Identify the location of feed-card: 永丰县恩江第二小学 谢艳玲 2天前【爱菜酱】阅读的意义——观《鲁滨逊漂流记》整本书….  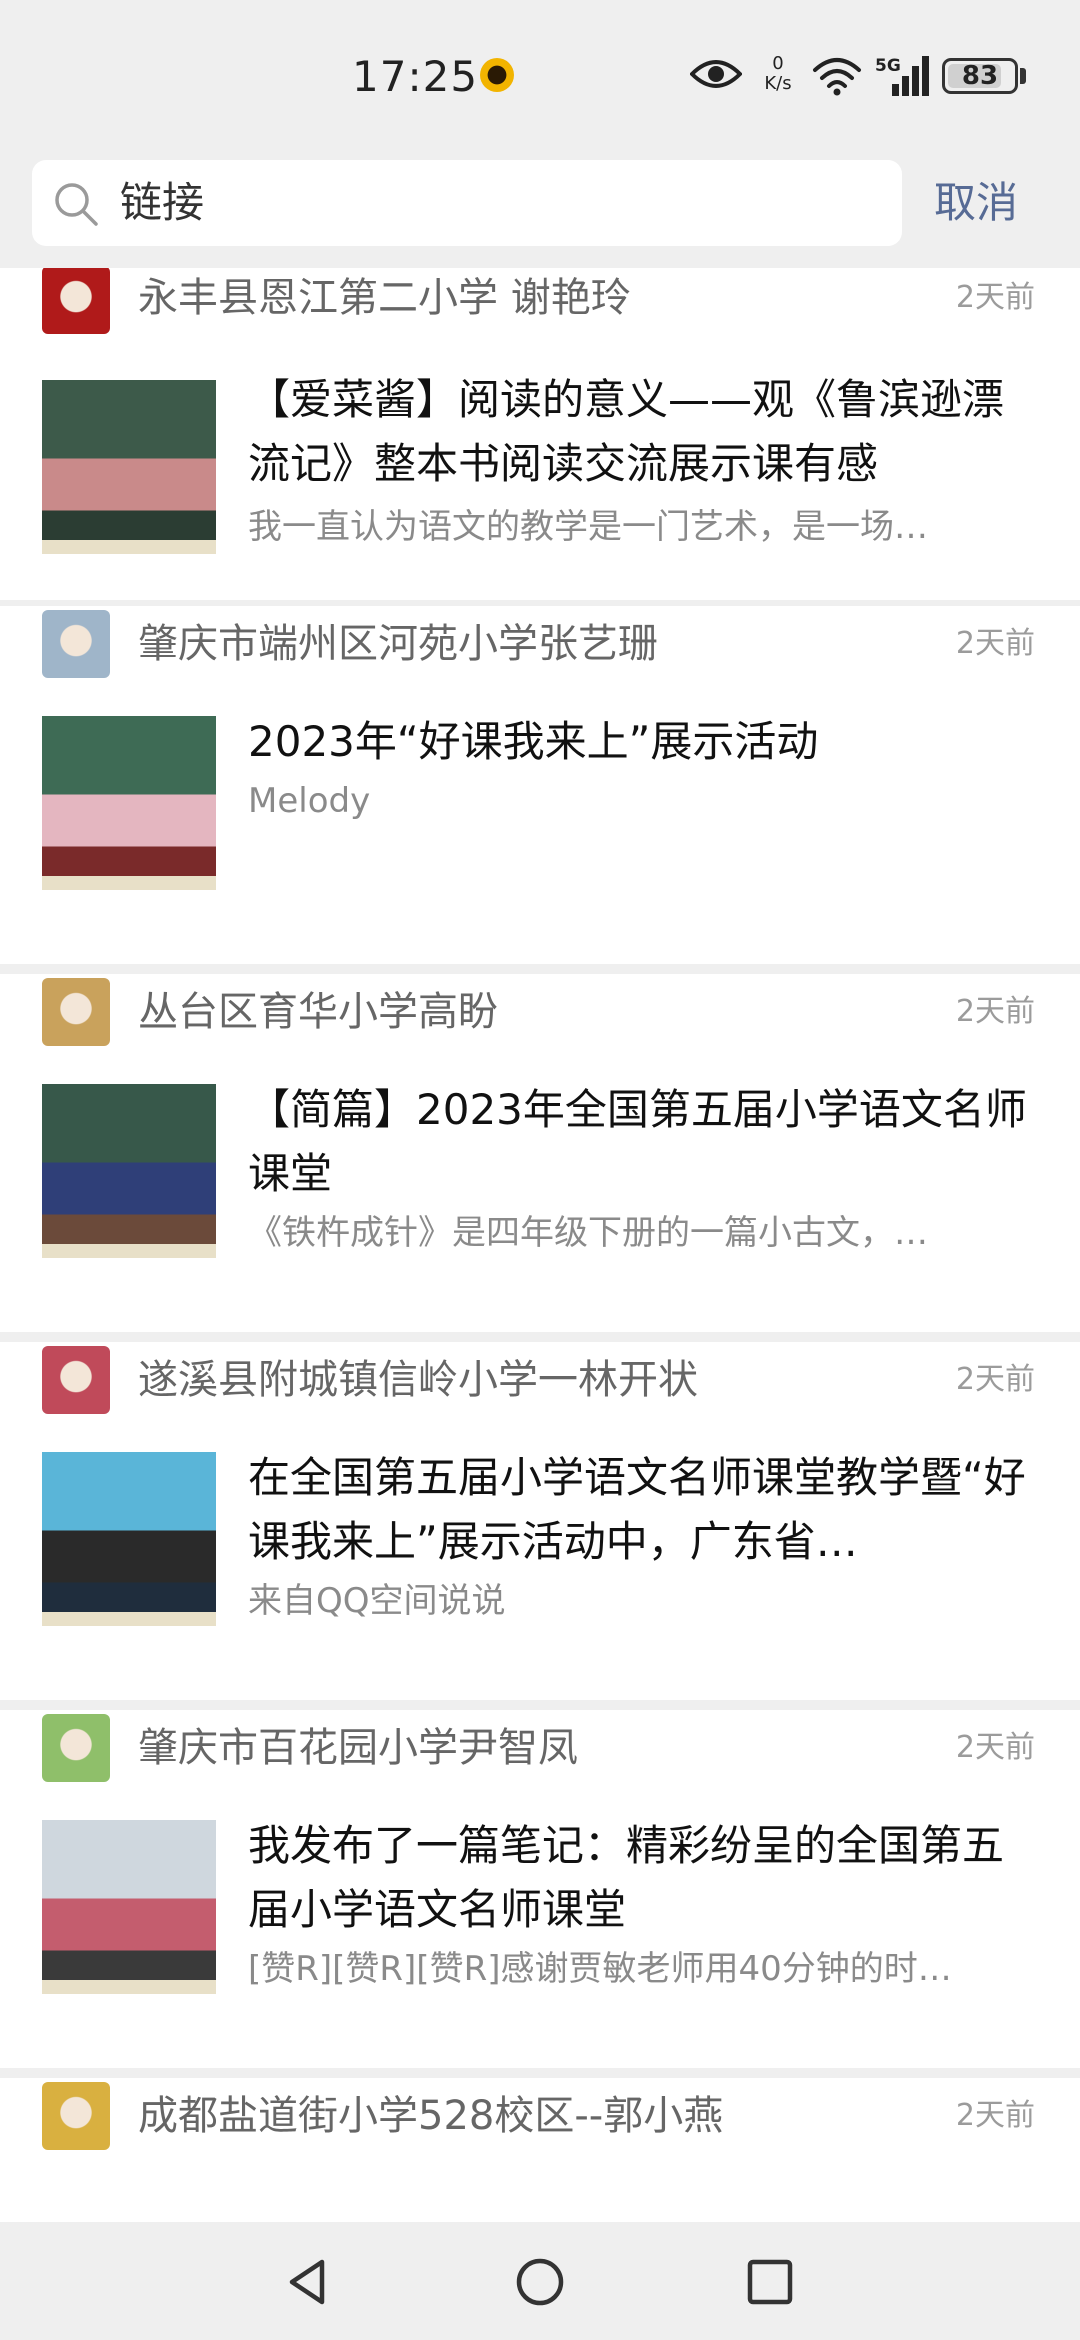
(540, 434).